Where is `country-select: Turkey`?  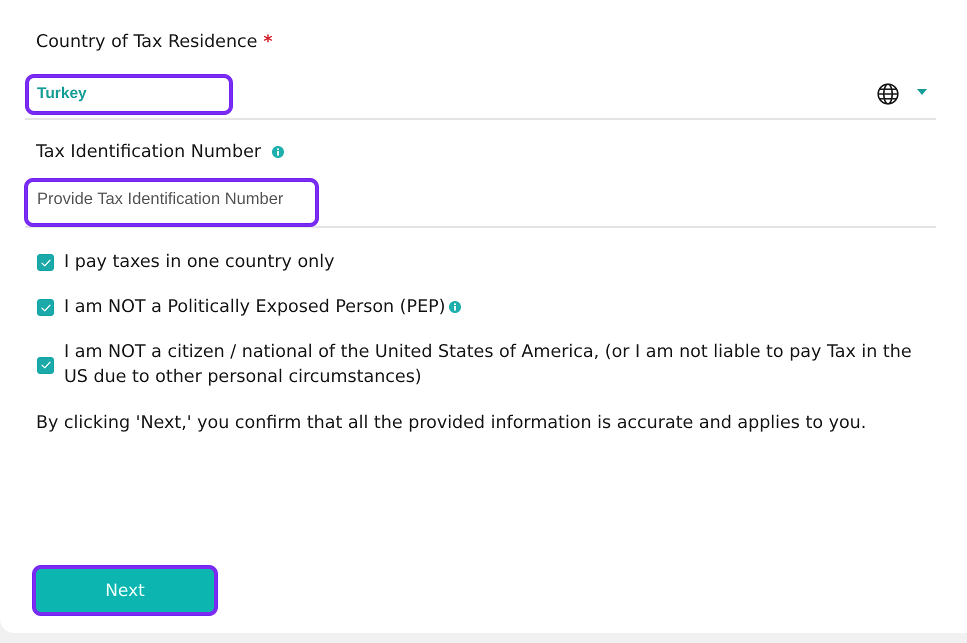 country-select: Turkey is located at coordinates (480, 95).